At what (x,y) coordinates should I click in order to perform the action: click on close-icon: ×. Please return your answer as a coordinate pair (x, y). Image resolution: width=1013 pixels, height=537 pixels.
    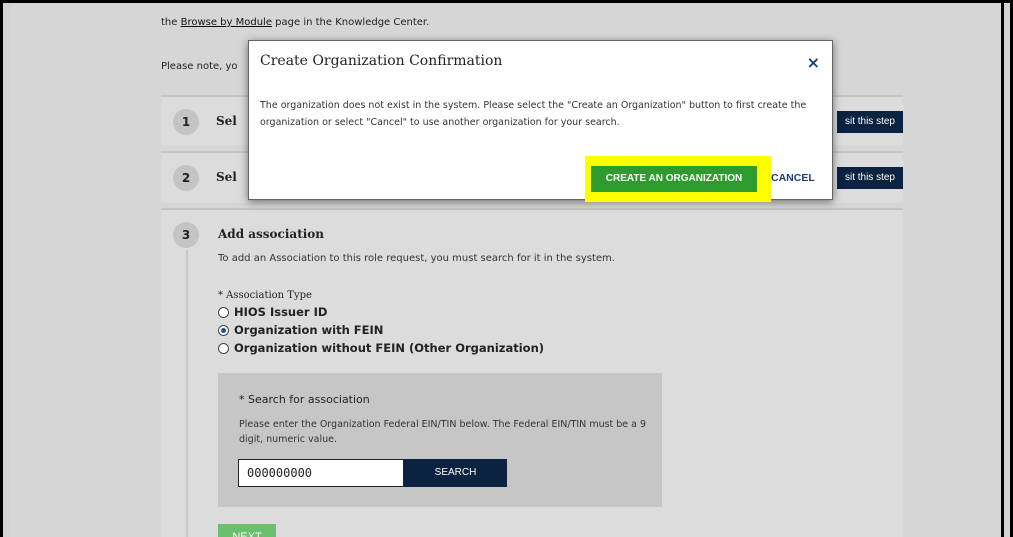
    Looking at the image, I should click on (813, 62).